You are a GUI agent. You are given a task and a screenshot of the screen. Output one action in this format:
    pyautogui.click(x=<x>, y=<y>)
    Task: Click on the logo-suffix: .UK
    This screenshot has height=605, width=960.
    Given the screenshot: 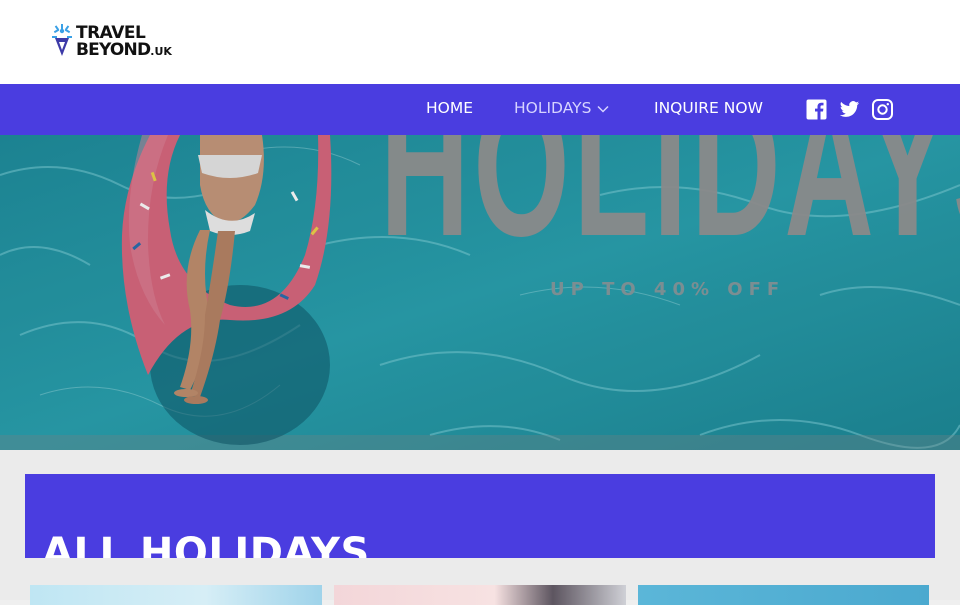 What is the action you would take?
    pyautogui.click(x=161, y=51)
    